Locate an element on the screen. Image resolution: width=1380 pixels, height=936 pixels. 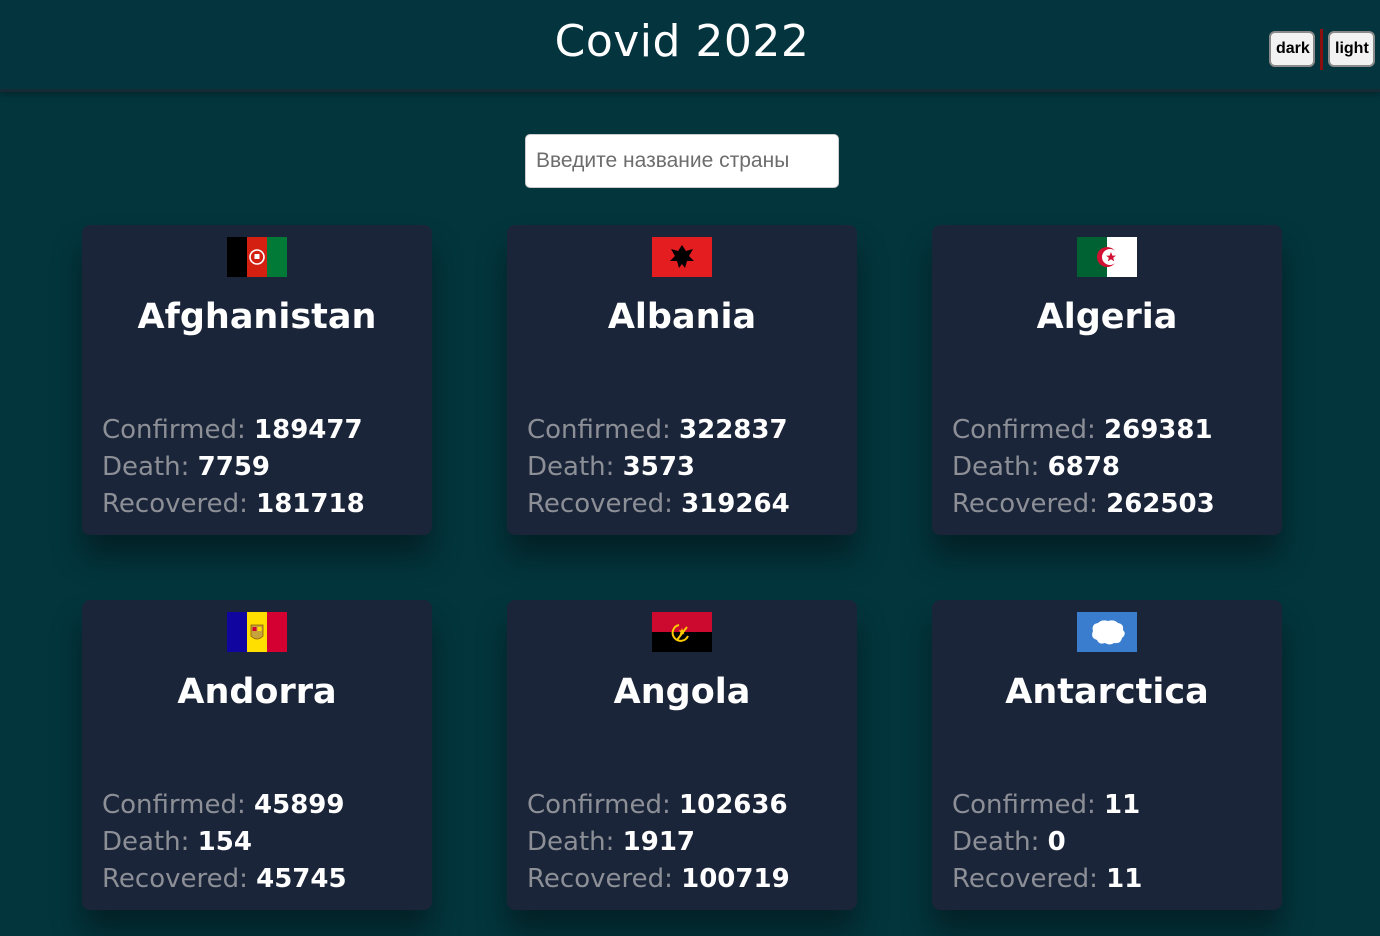
confirmed-row: Confirmed: 189477 is located at coordinates (233, 430).